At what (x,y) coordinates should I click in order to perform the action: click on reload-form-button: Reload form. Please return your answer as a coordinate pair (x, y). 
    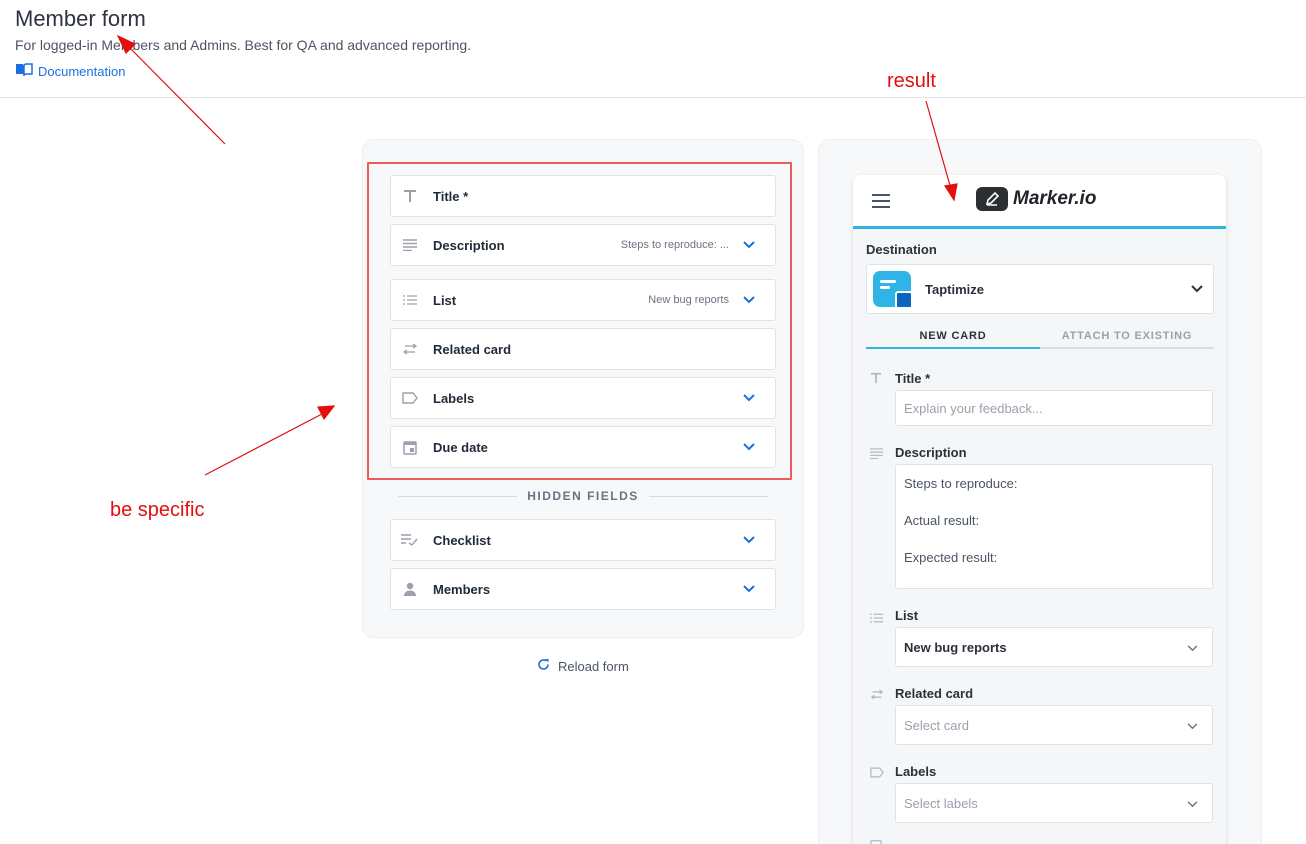
    Looking at the image, I should click on (583, 666).